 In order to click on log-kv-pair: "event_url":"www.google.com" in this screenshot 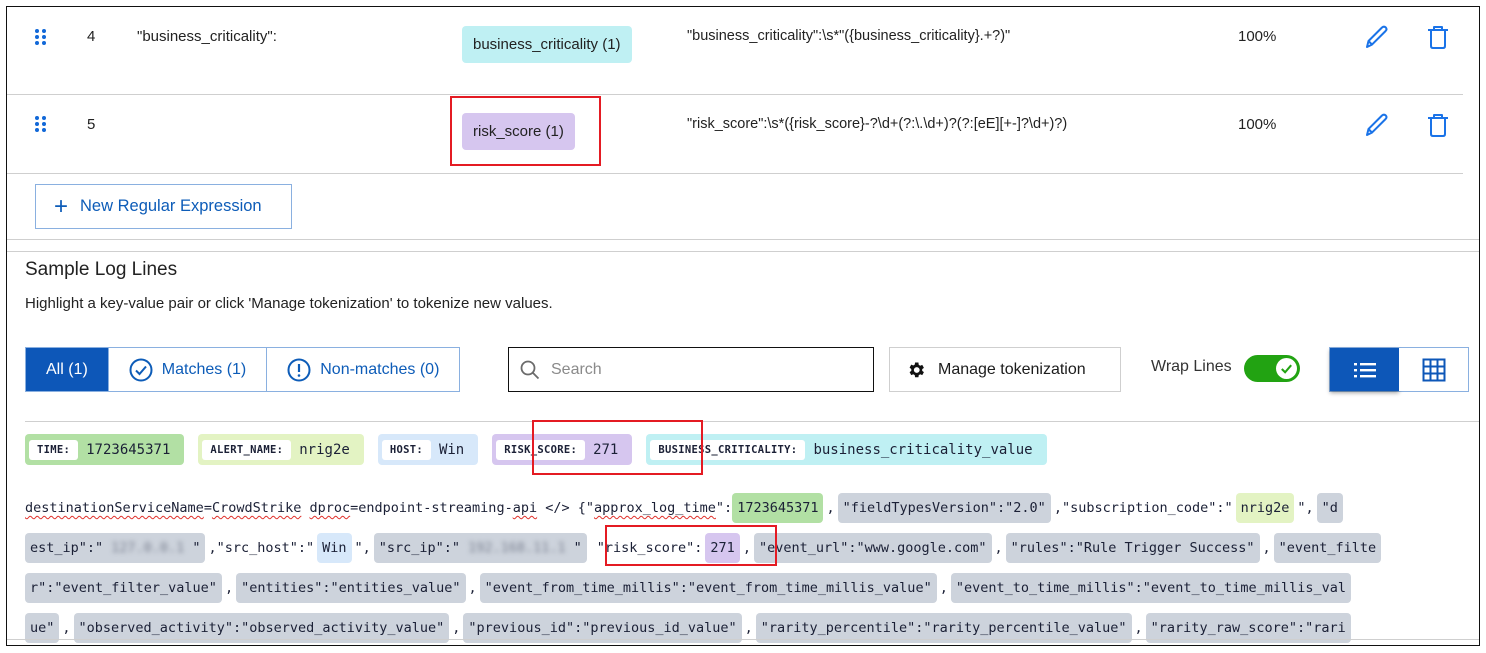, I will do `click(872, 548)`.